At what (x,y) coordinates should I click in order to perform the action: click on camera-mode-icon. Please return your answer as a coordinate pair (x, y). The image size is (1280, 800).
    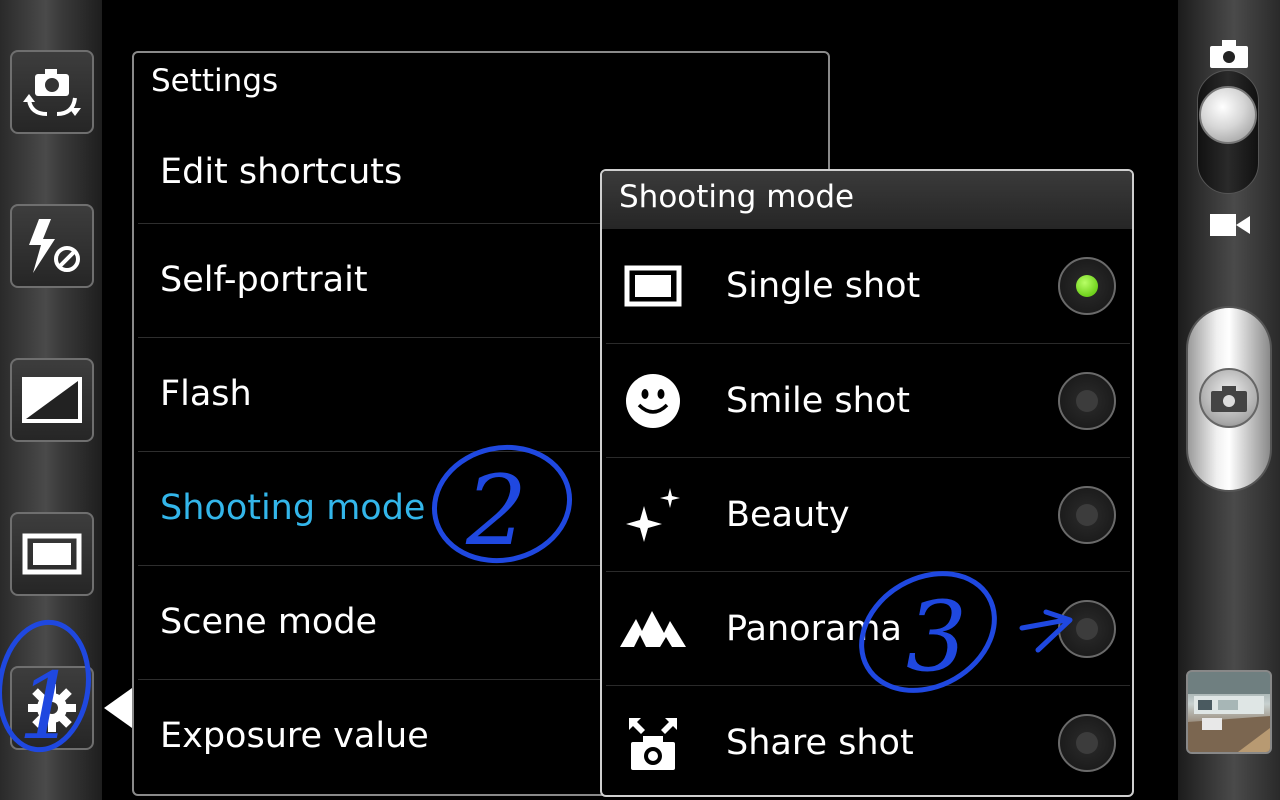
    Looking at the image, I should click on (1229, 54).